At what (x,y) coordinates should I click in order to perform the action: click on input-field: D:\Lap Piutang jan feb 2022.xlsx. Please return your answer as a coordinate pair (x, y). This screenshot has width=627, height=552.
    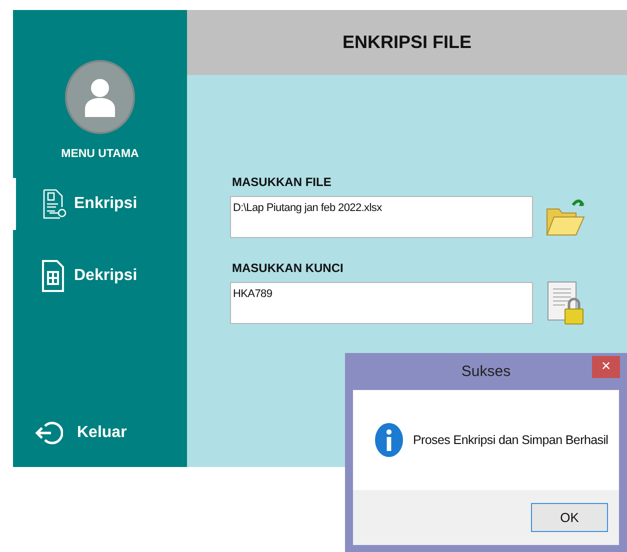
    Looking at the image, I should click on (381, 217).